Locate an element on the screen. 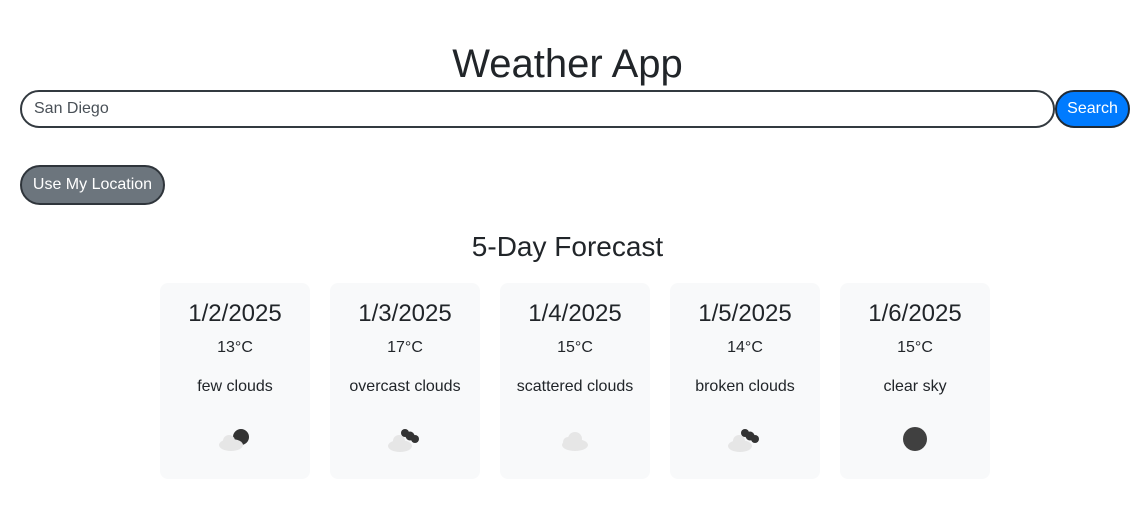  use-my-location-button: Use My Location is located at coordinates (92, 185).